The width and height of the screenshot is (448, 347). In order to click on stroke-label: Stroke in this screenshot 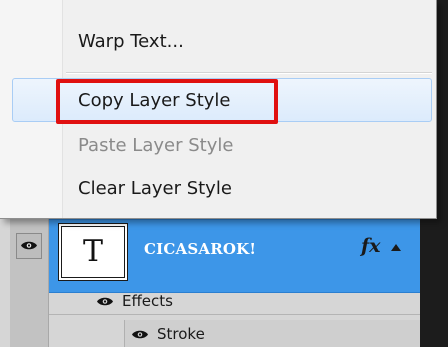, I will do `click(181, 334)`.